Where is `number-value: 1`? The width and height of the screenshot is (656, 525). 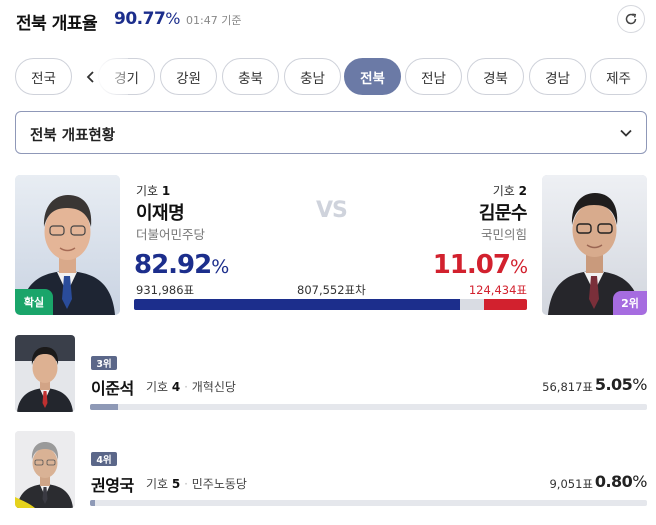
number-value: 1 is located at coordinates (166, 191).